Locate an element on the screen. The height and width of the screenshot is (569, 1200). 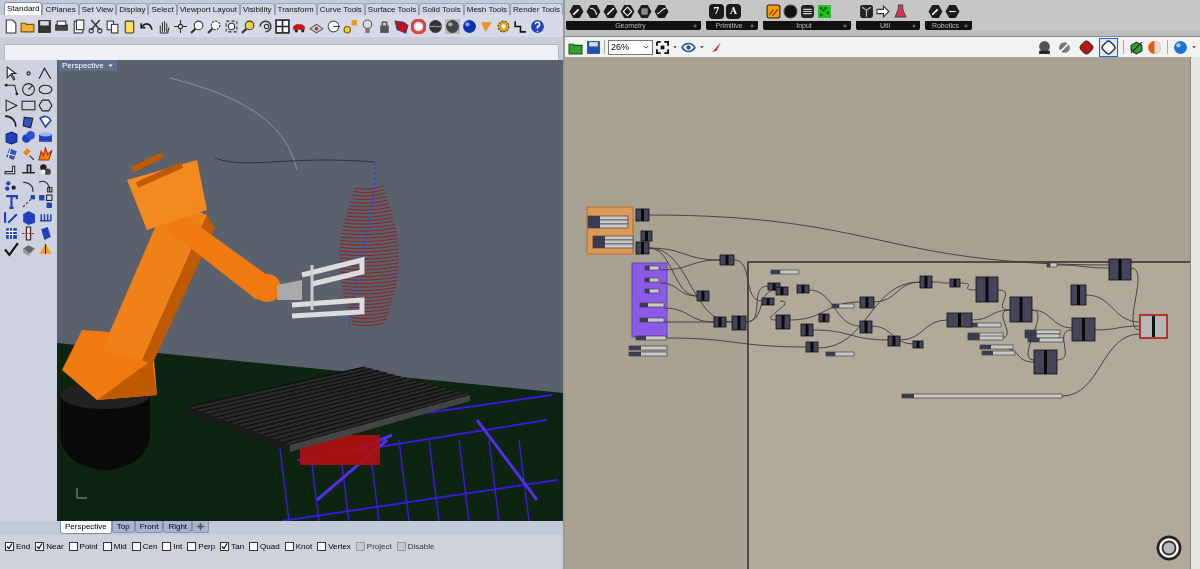
viewport-tab: Right is located at coordinates (178, 527).